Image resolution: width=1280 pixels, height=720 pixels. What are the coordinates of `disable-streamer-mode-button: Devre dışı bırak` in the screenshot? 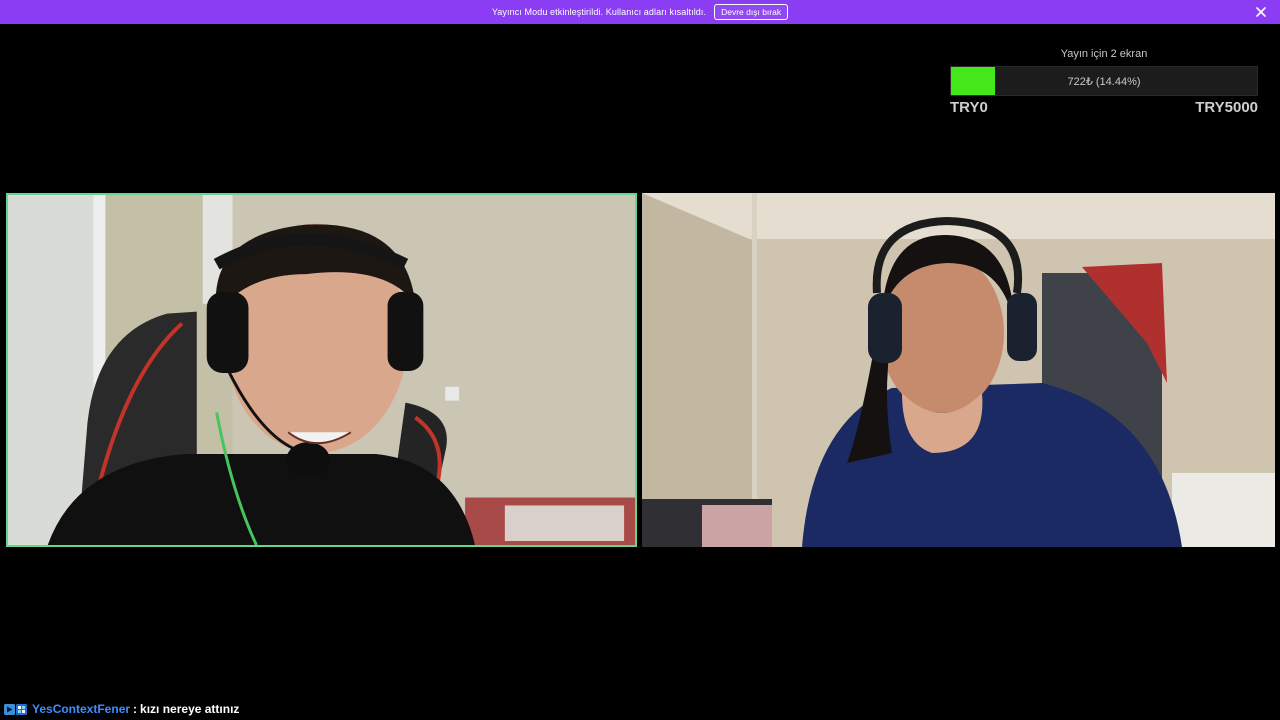 It's located at (751, 12).